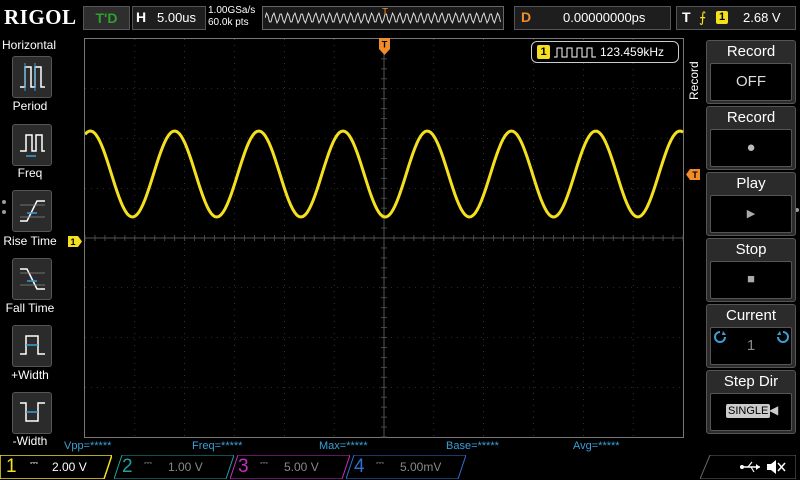 This screenshot has width=800, height=480. Describe the element at coordinates (751, 249) in the screenshot. I see `stop-title: Stop` at that location.